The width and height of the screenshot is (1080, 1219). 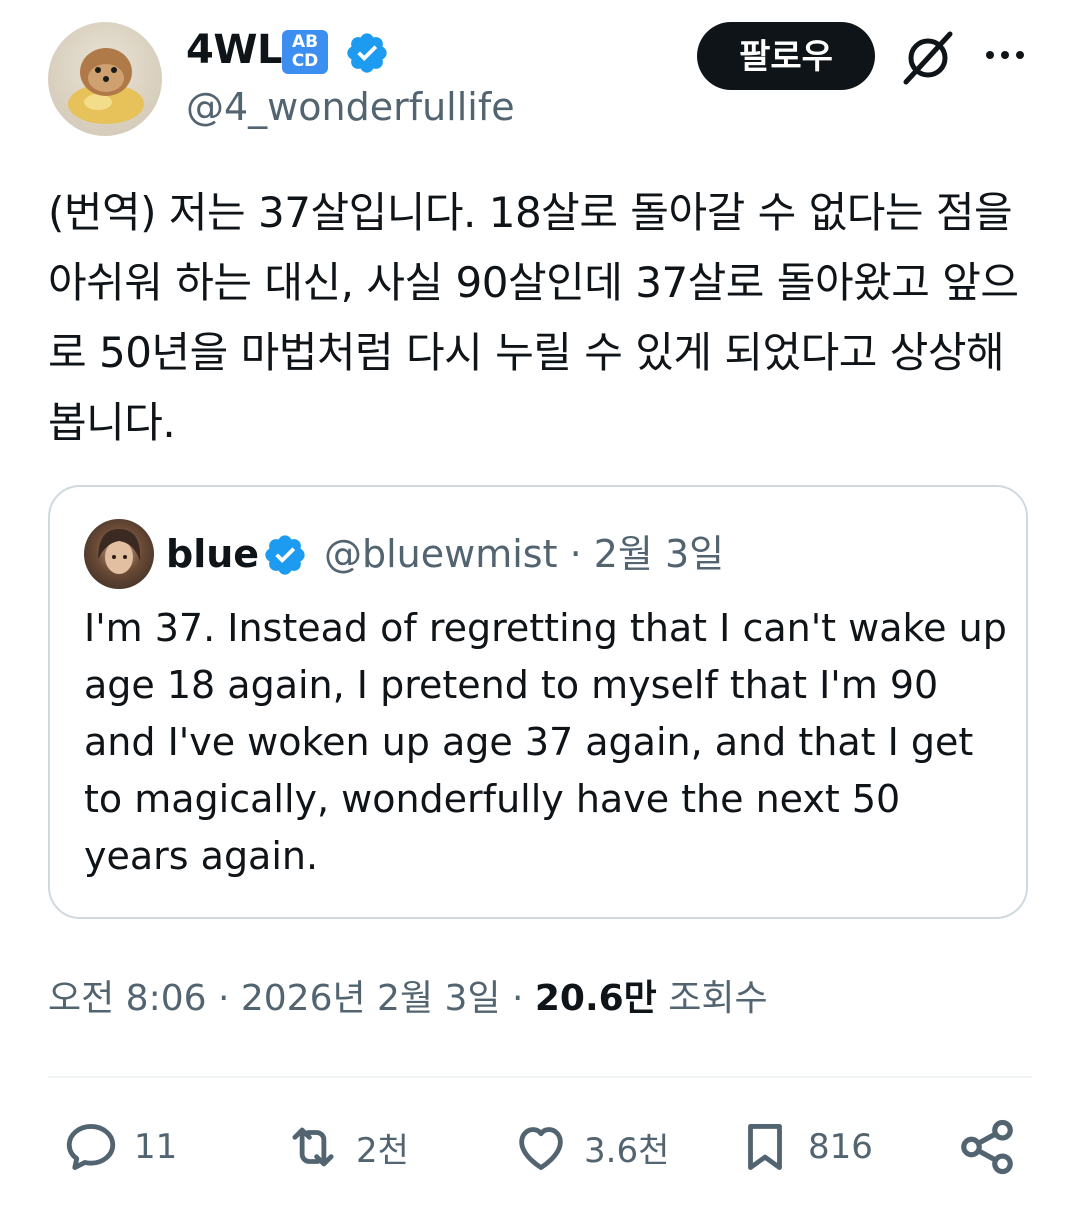 What do you see at coordinates (156, 1147) in the screenshot?
I see `reply-count: 11` at bounding box center [156, 1147].